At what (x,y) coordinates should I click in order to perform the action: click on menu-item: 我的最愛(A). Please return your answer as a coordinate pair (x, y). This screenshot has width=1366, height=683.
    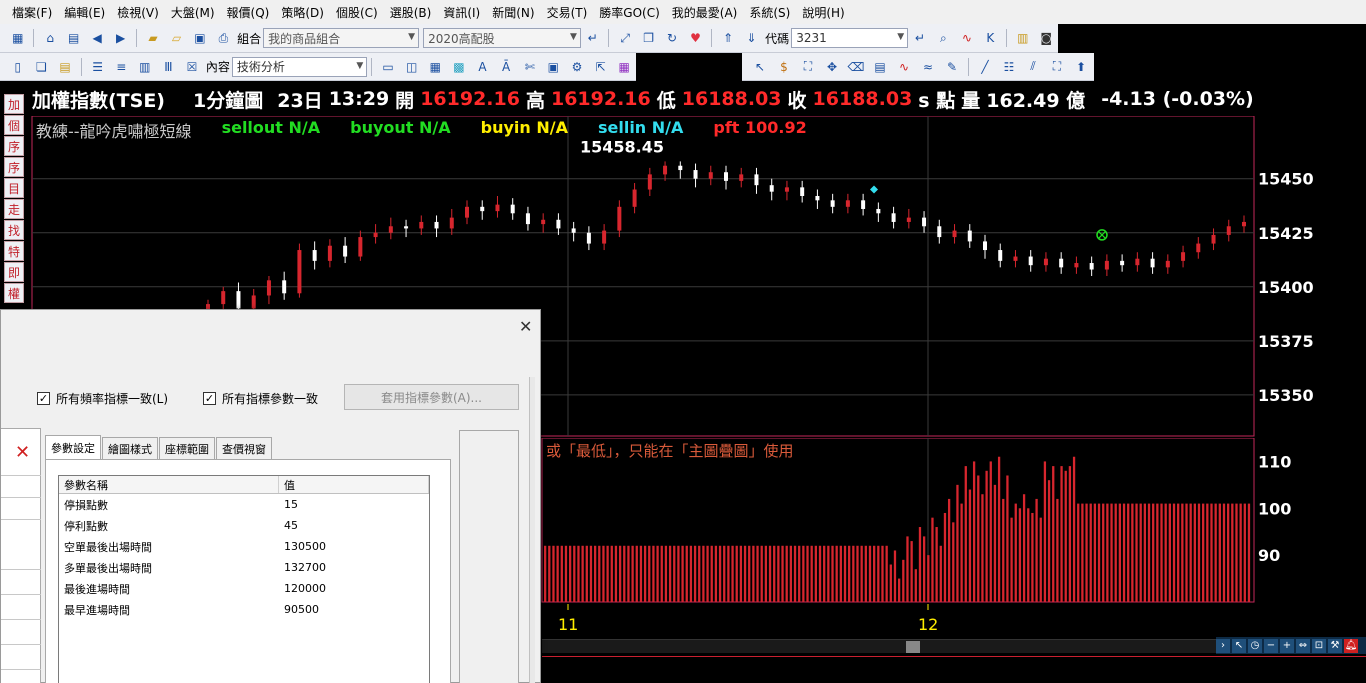
    Looking at the image, I should click on (705, 12).